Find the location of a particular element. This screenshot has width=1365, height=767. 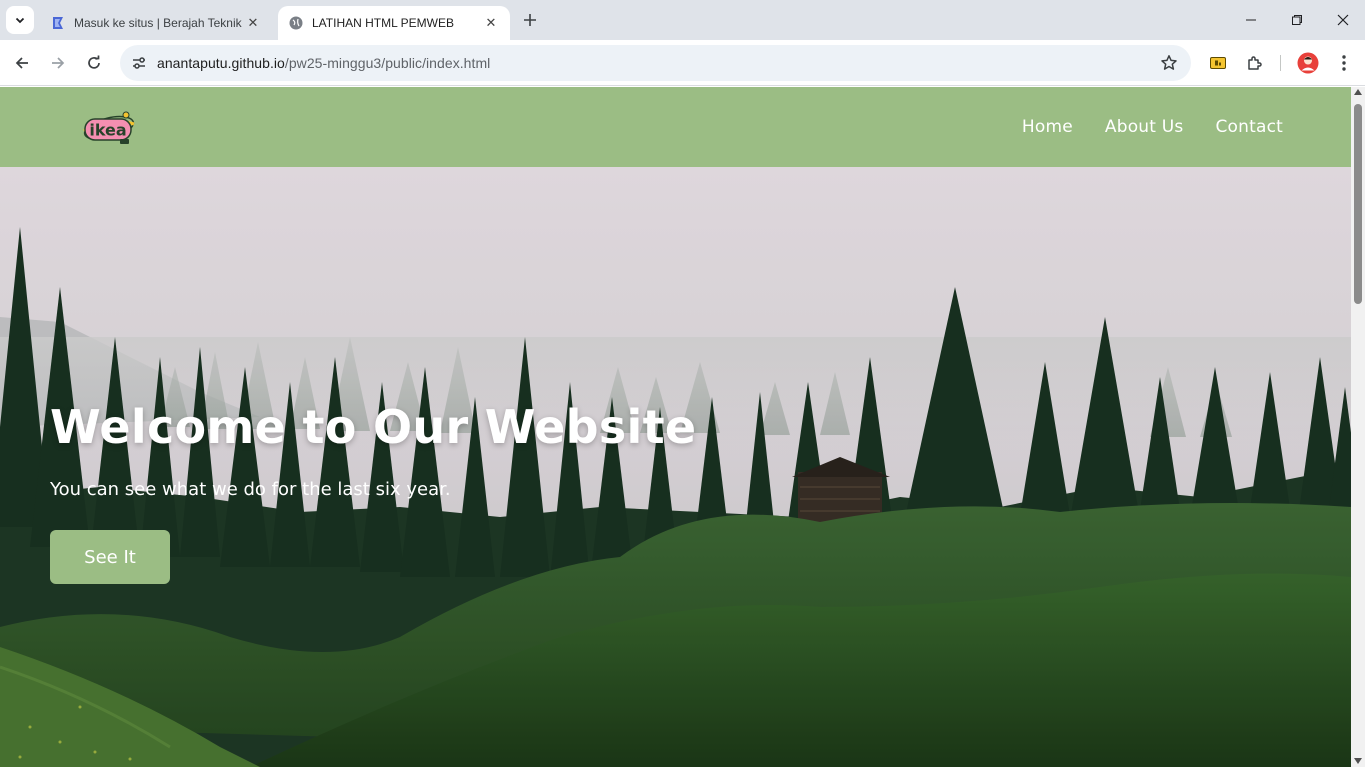

chevron-down-icon is located at coordinates (20, 20).